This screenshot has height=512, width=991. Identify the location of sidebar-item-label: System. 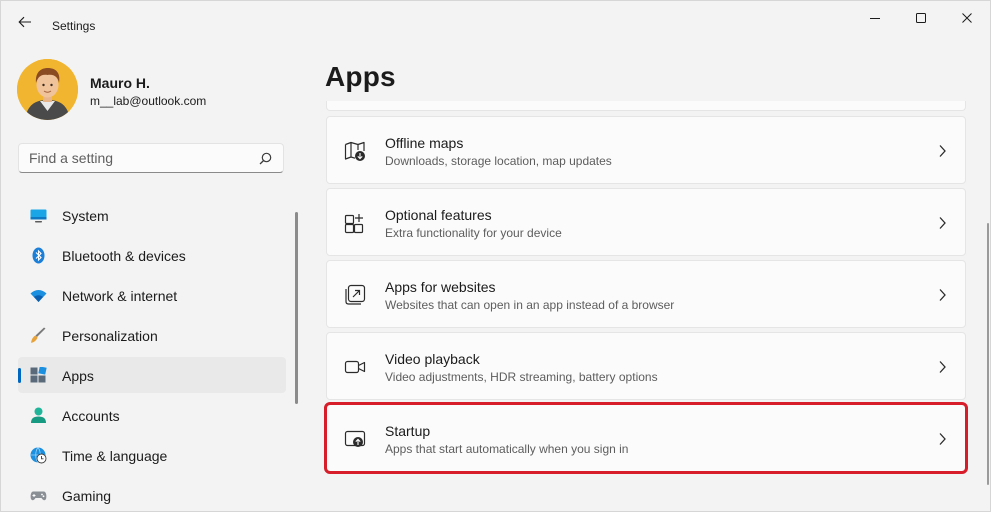
(85, 216).